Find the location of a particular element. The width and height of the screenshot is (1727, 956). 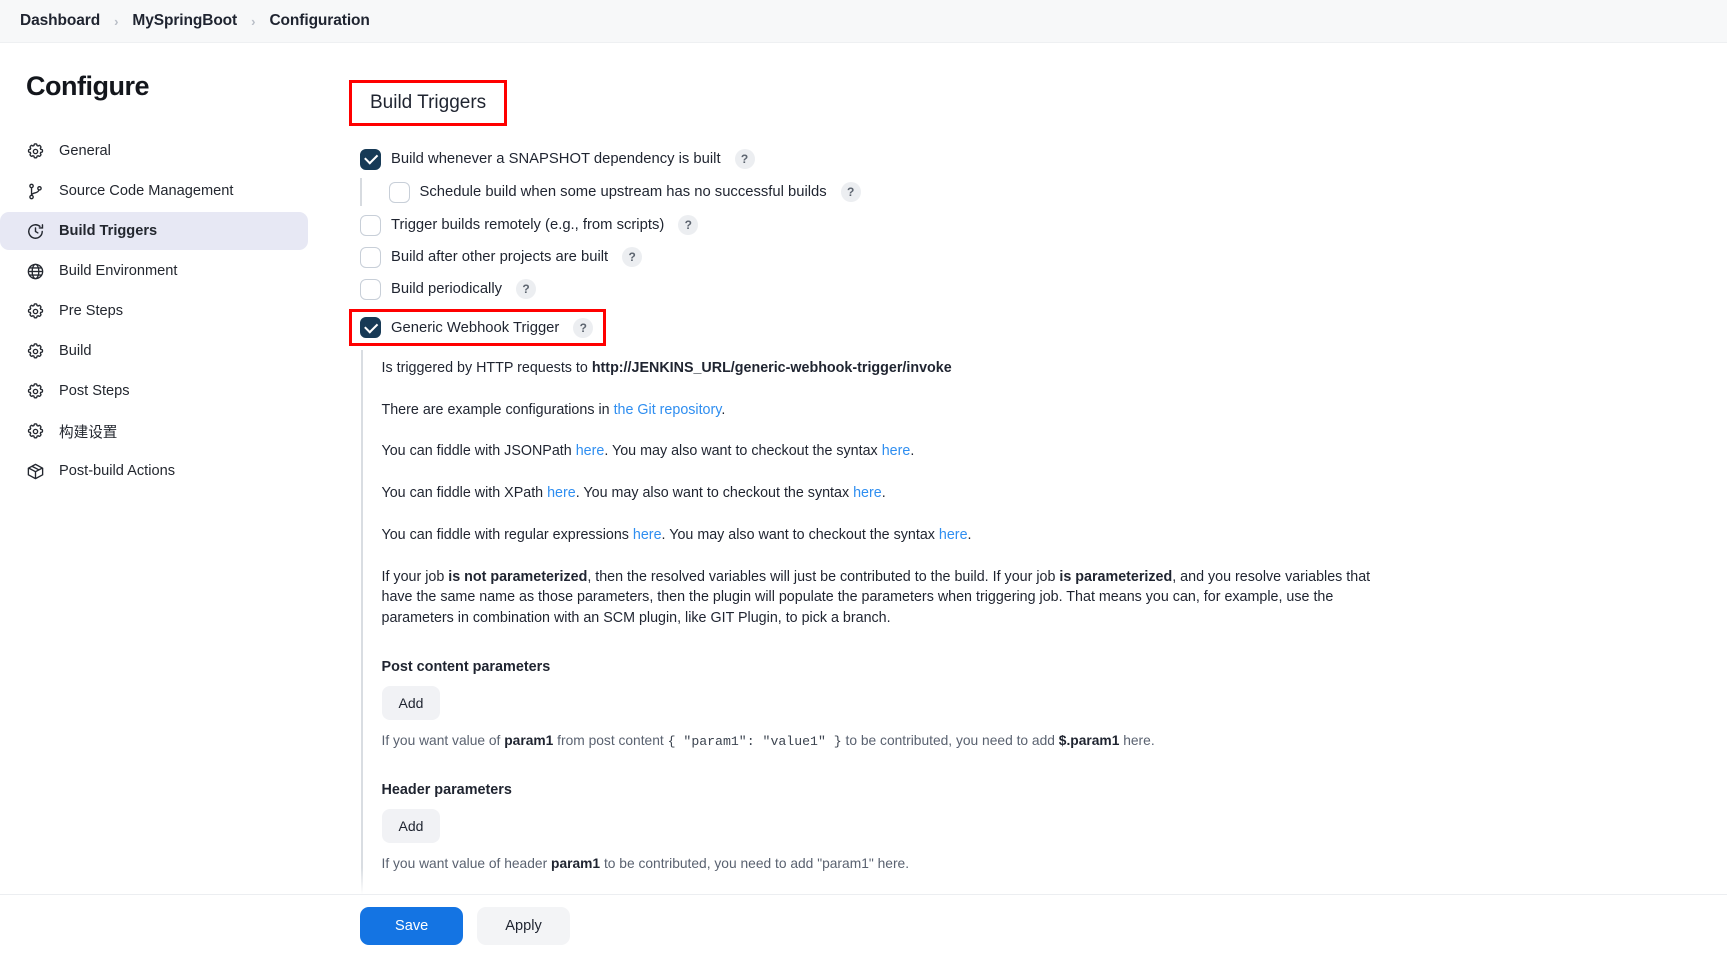

sidebar-item-source-code-management: Source Code Management is located at coordinates (154, 191).